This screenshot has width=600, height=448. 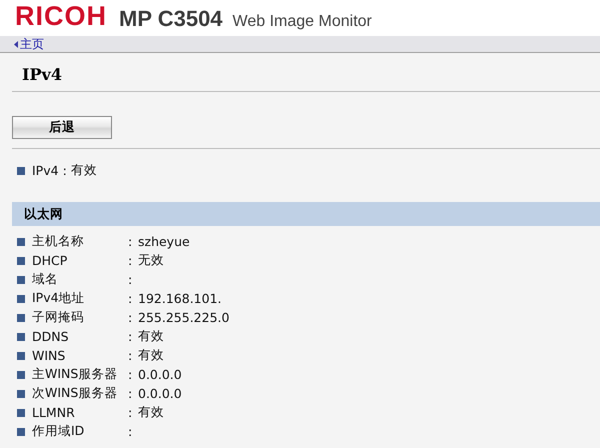 I want to click on field-label: 作用域ID, so click(x=59, y=431).